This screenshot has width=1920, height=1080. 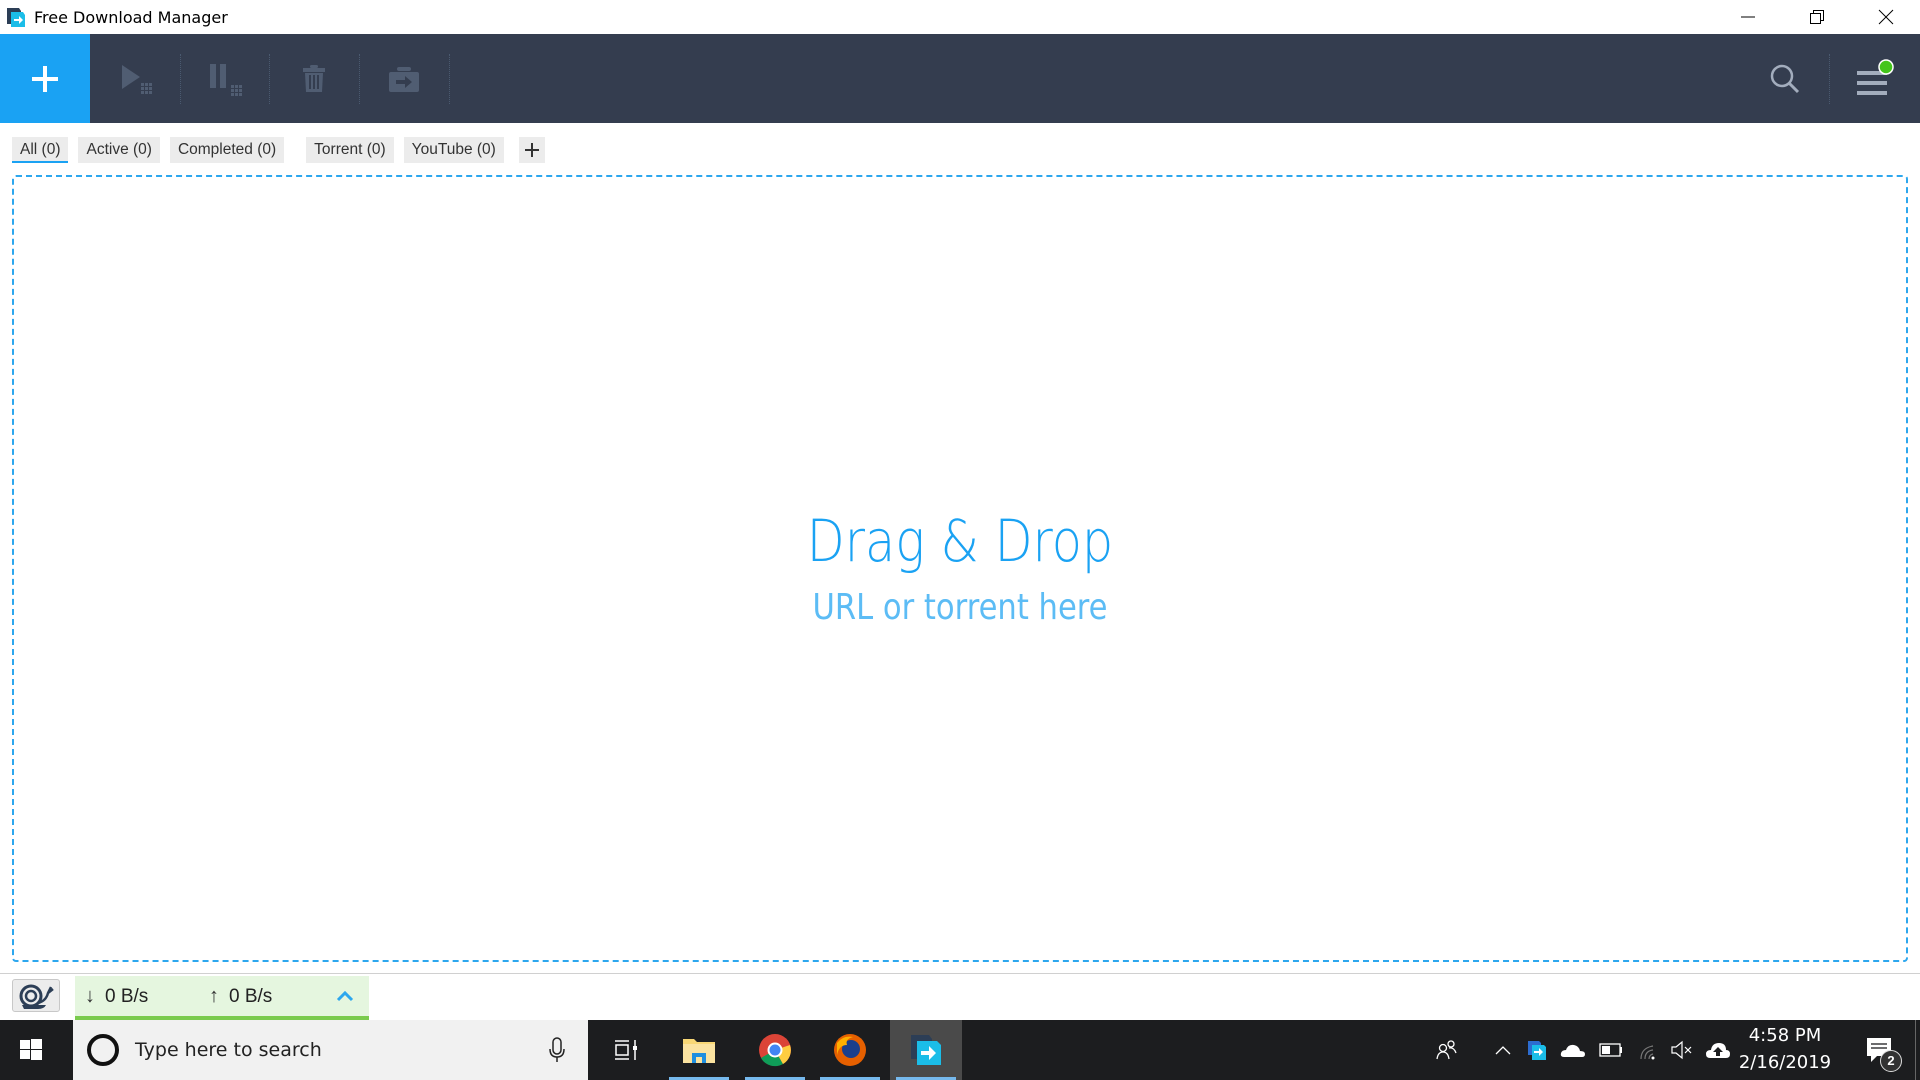 I want to click on show-hidden-icons-button, so click(x=1503, y=1050).